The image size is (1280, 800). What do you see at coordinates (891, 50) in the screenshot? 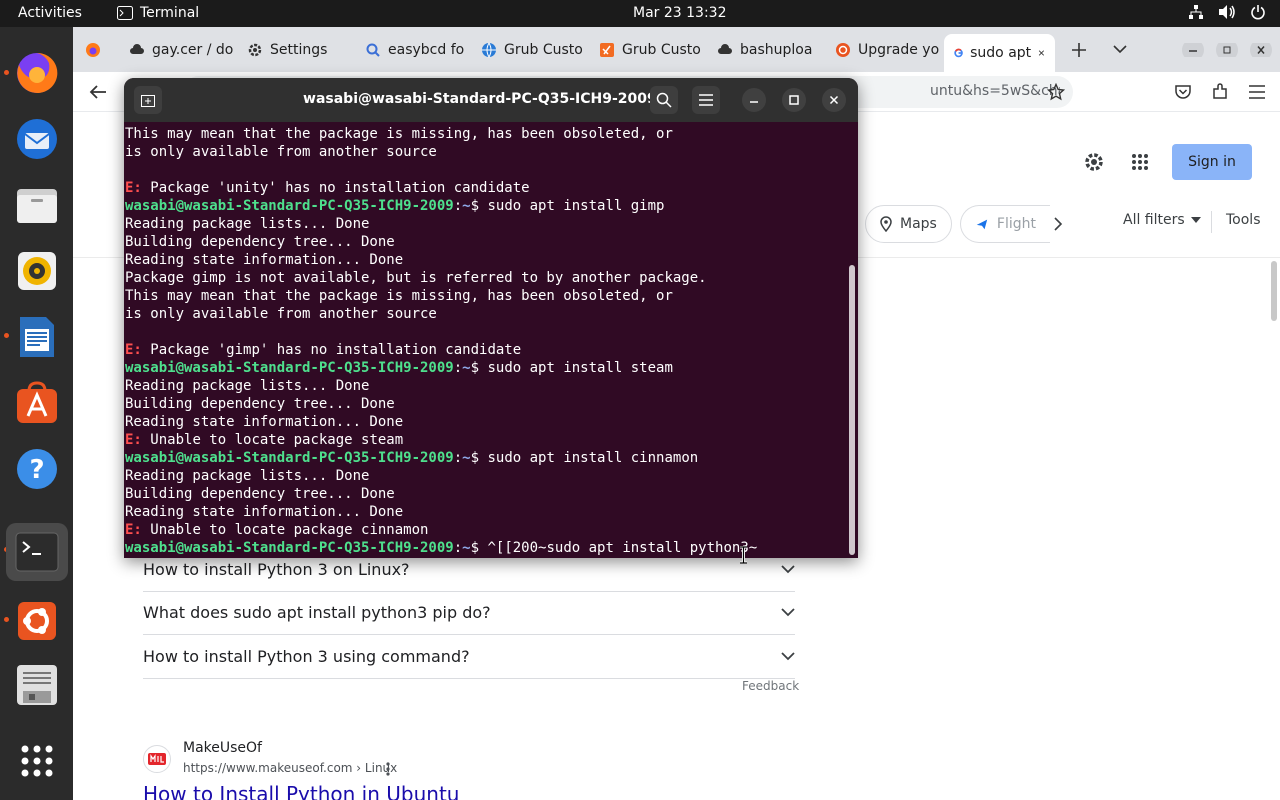
I see `tab-6: Upgrade yo` at bounding box center [891, 50].